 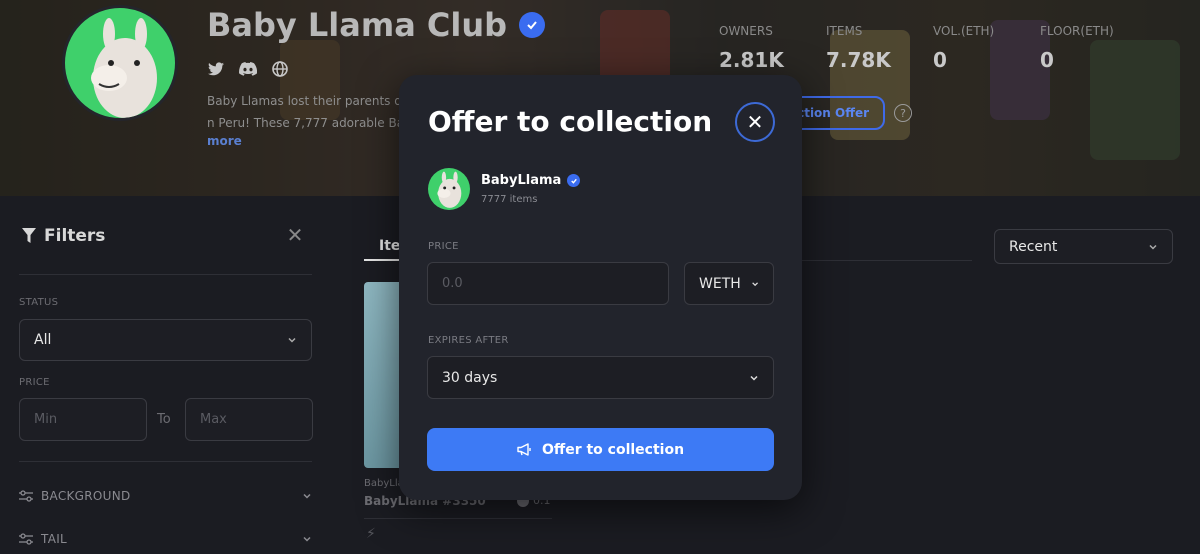 I want to click on min-price-input: Min, so click(x=83, y=419).